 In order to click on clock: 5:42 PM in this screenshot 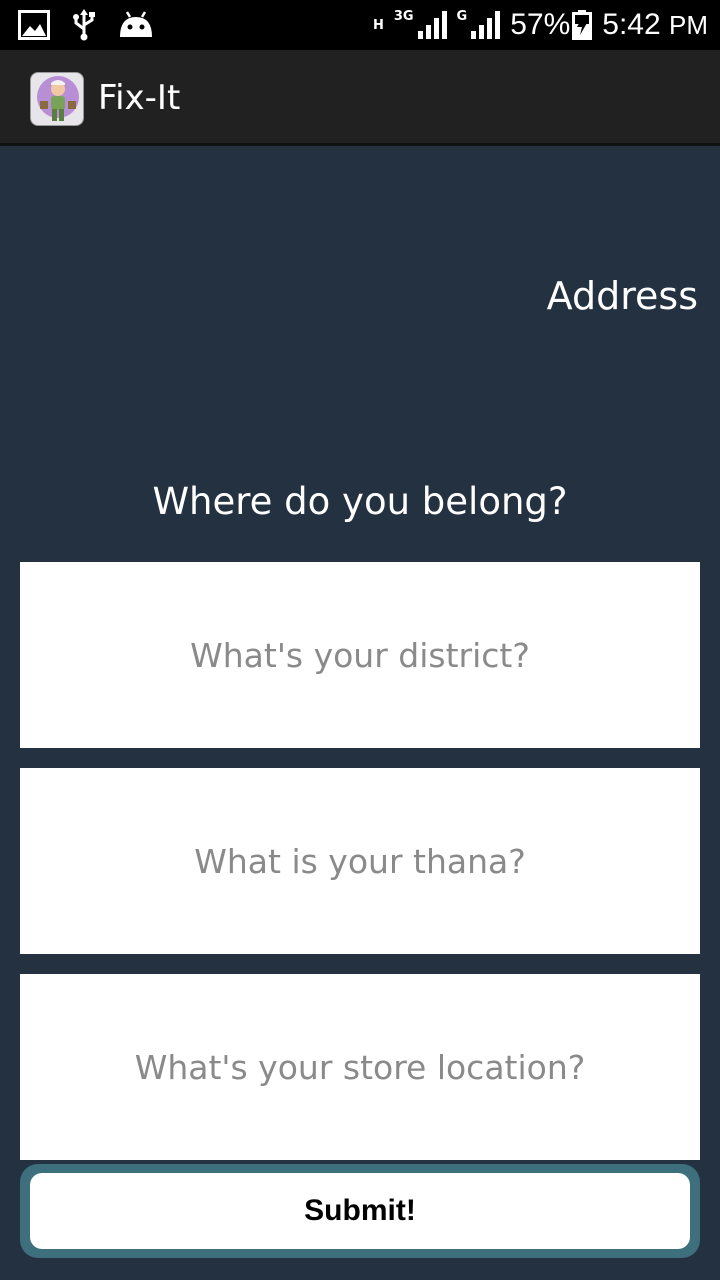, I will do `click(655, 25)`.